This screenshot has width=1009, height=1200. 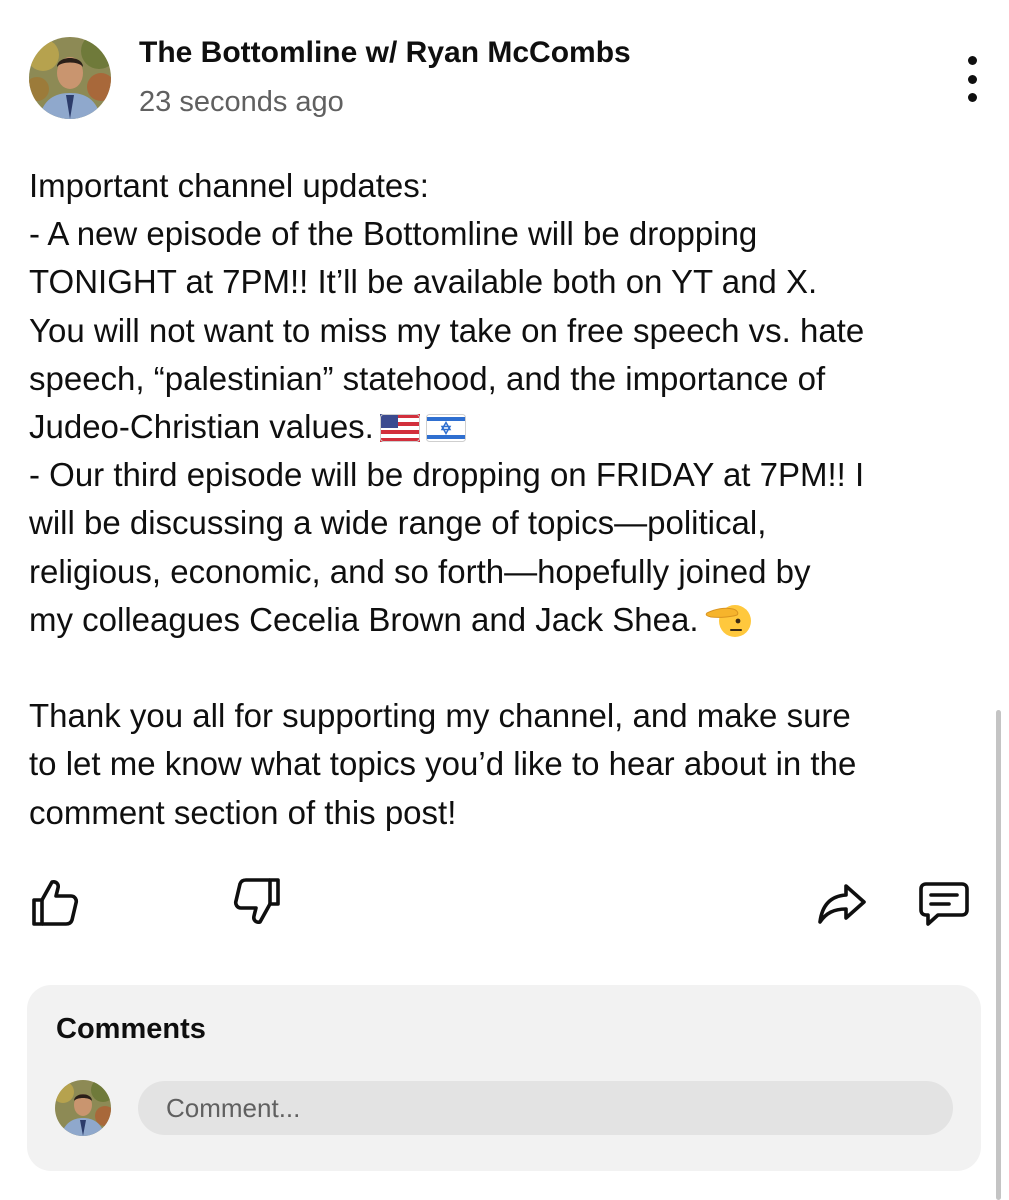 What do you see at coordinates (504, 1078) in the screenshot?
I see `comments-section: Comments` at bounding box center [504, 1078].